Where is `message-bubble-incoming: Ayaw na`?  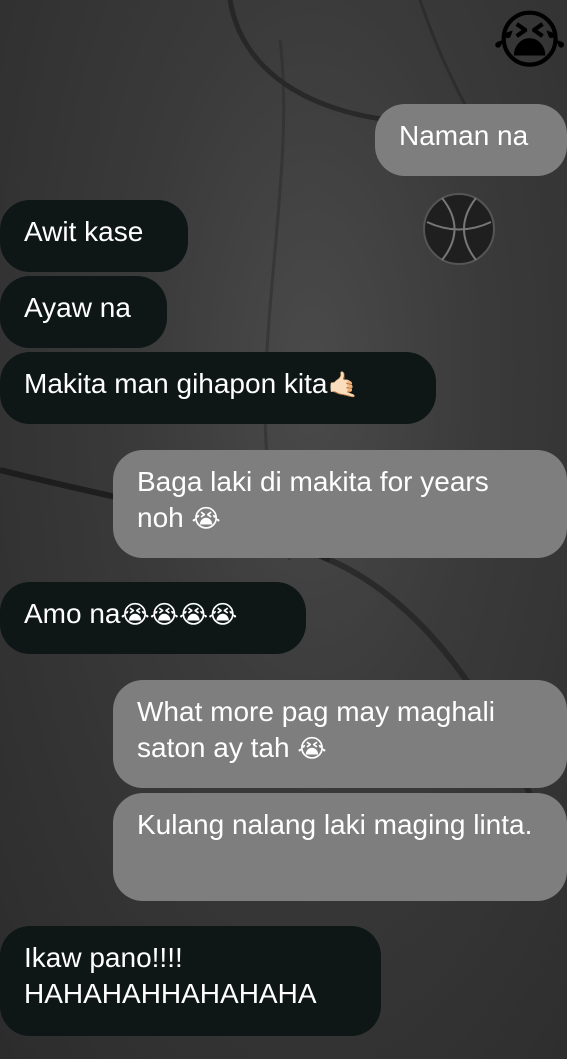 message-bubble-incoming: Ayaw na is located at coordinates (83, 312).